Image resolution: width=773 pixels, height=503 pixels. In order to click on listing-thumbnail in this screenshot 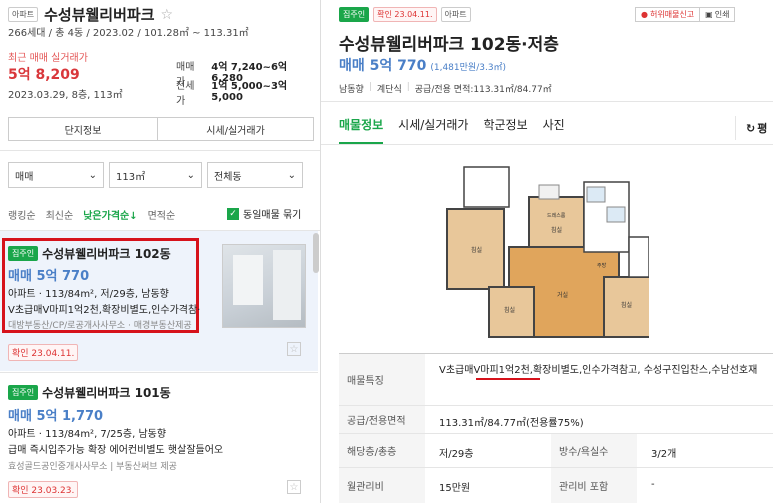, I will do `click(264, 286)`.